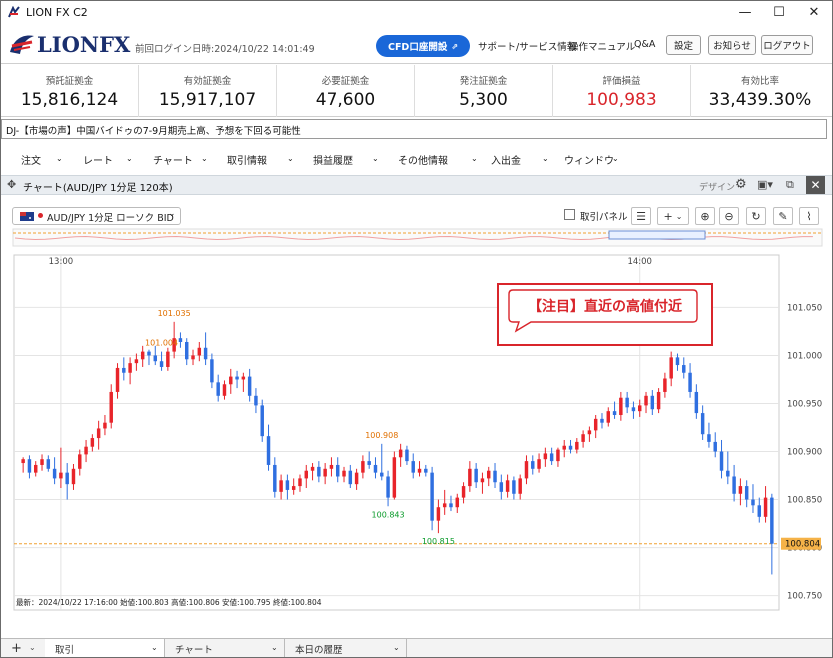  I want to click on menu-item: 注文, so click(31, 159).